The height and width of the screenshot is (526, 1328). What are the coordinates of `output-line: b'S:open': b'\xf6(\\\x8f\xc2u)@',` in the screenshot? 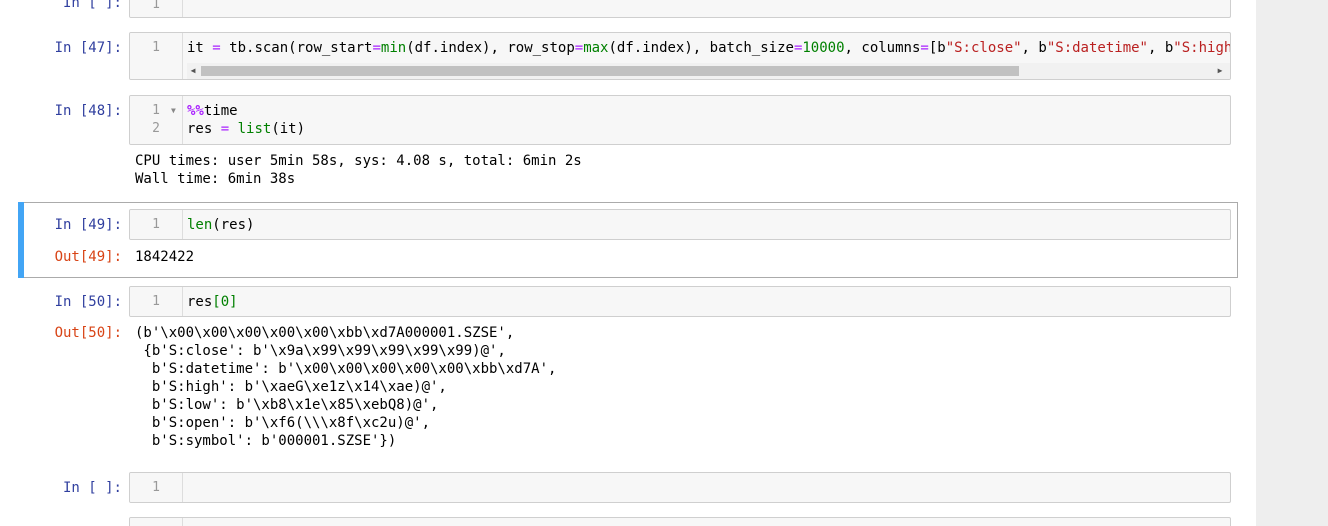 It's located at (283, 423).